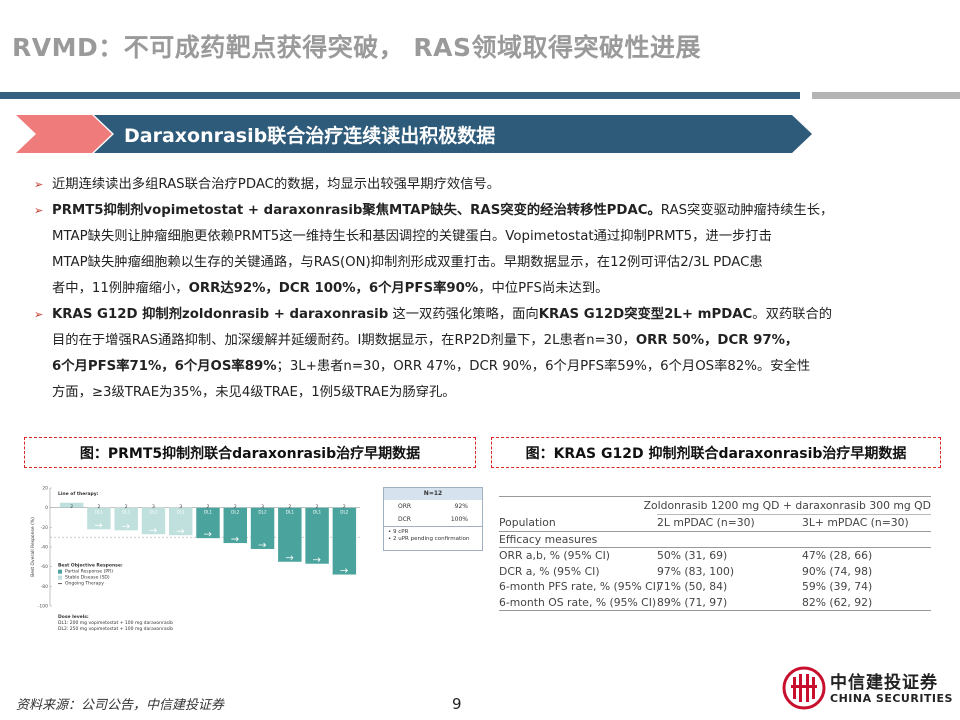 Image resolution: width=960 pixels, height=720 pixels. Describe the element at coordinates (549, 571) in the screenshot. I see `table-cell: DCR a, % (95% CI)` at that location.